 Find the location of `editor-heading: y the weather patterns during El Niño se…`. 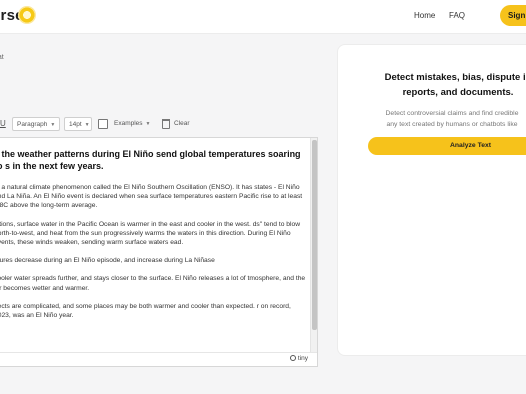

editor-heading: y the weather patterns during El Niño se… is located at coordinates (150, 160).